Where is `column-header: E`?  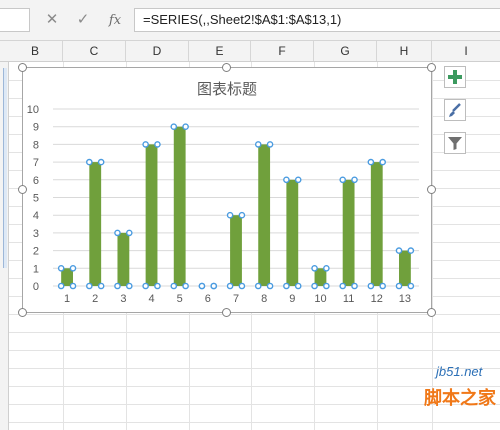 column-header: E is located at coordinates (220, 51).